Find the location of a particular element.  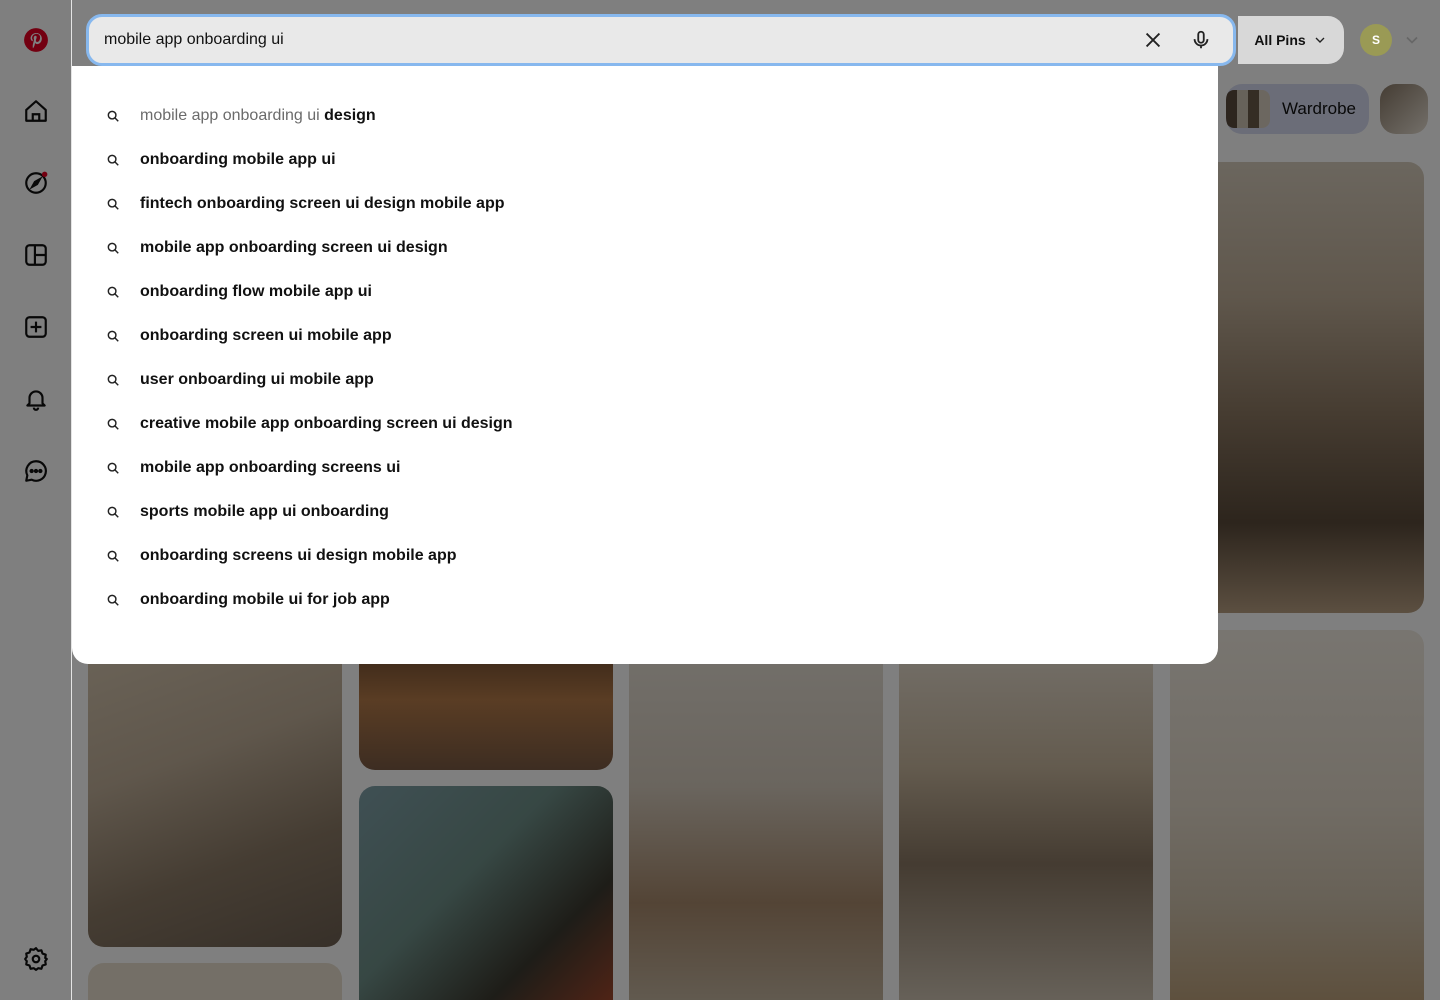

suggestion-prefix: mobile app onboarding ui is located at coordinates (230, 115).